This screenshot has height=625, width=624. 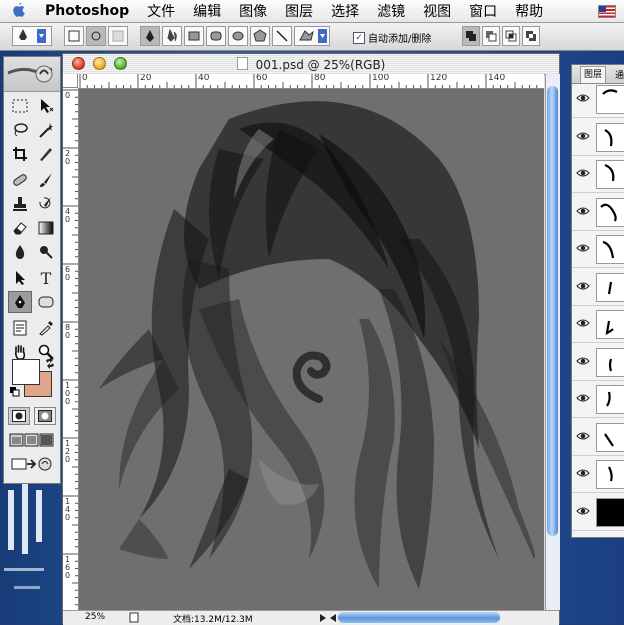 What do you see at coordinates (238, 36) in the screenshot?
I see `ellipse-shape-option` at bounding box center [238, 36].